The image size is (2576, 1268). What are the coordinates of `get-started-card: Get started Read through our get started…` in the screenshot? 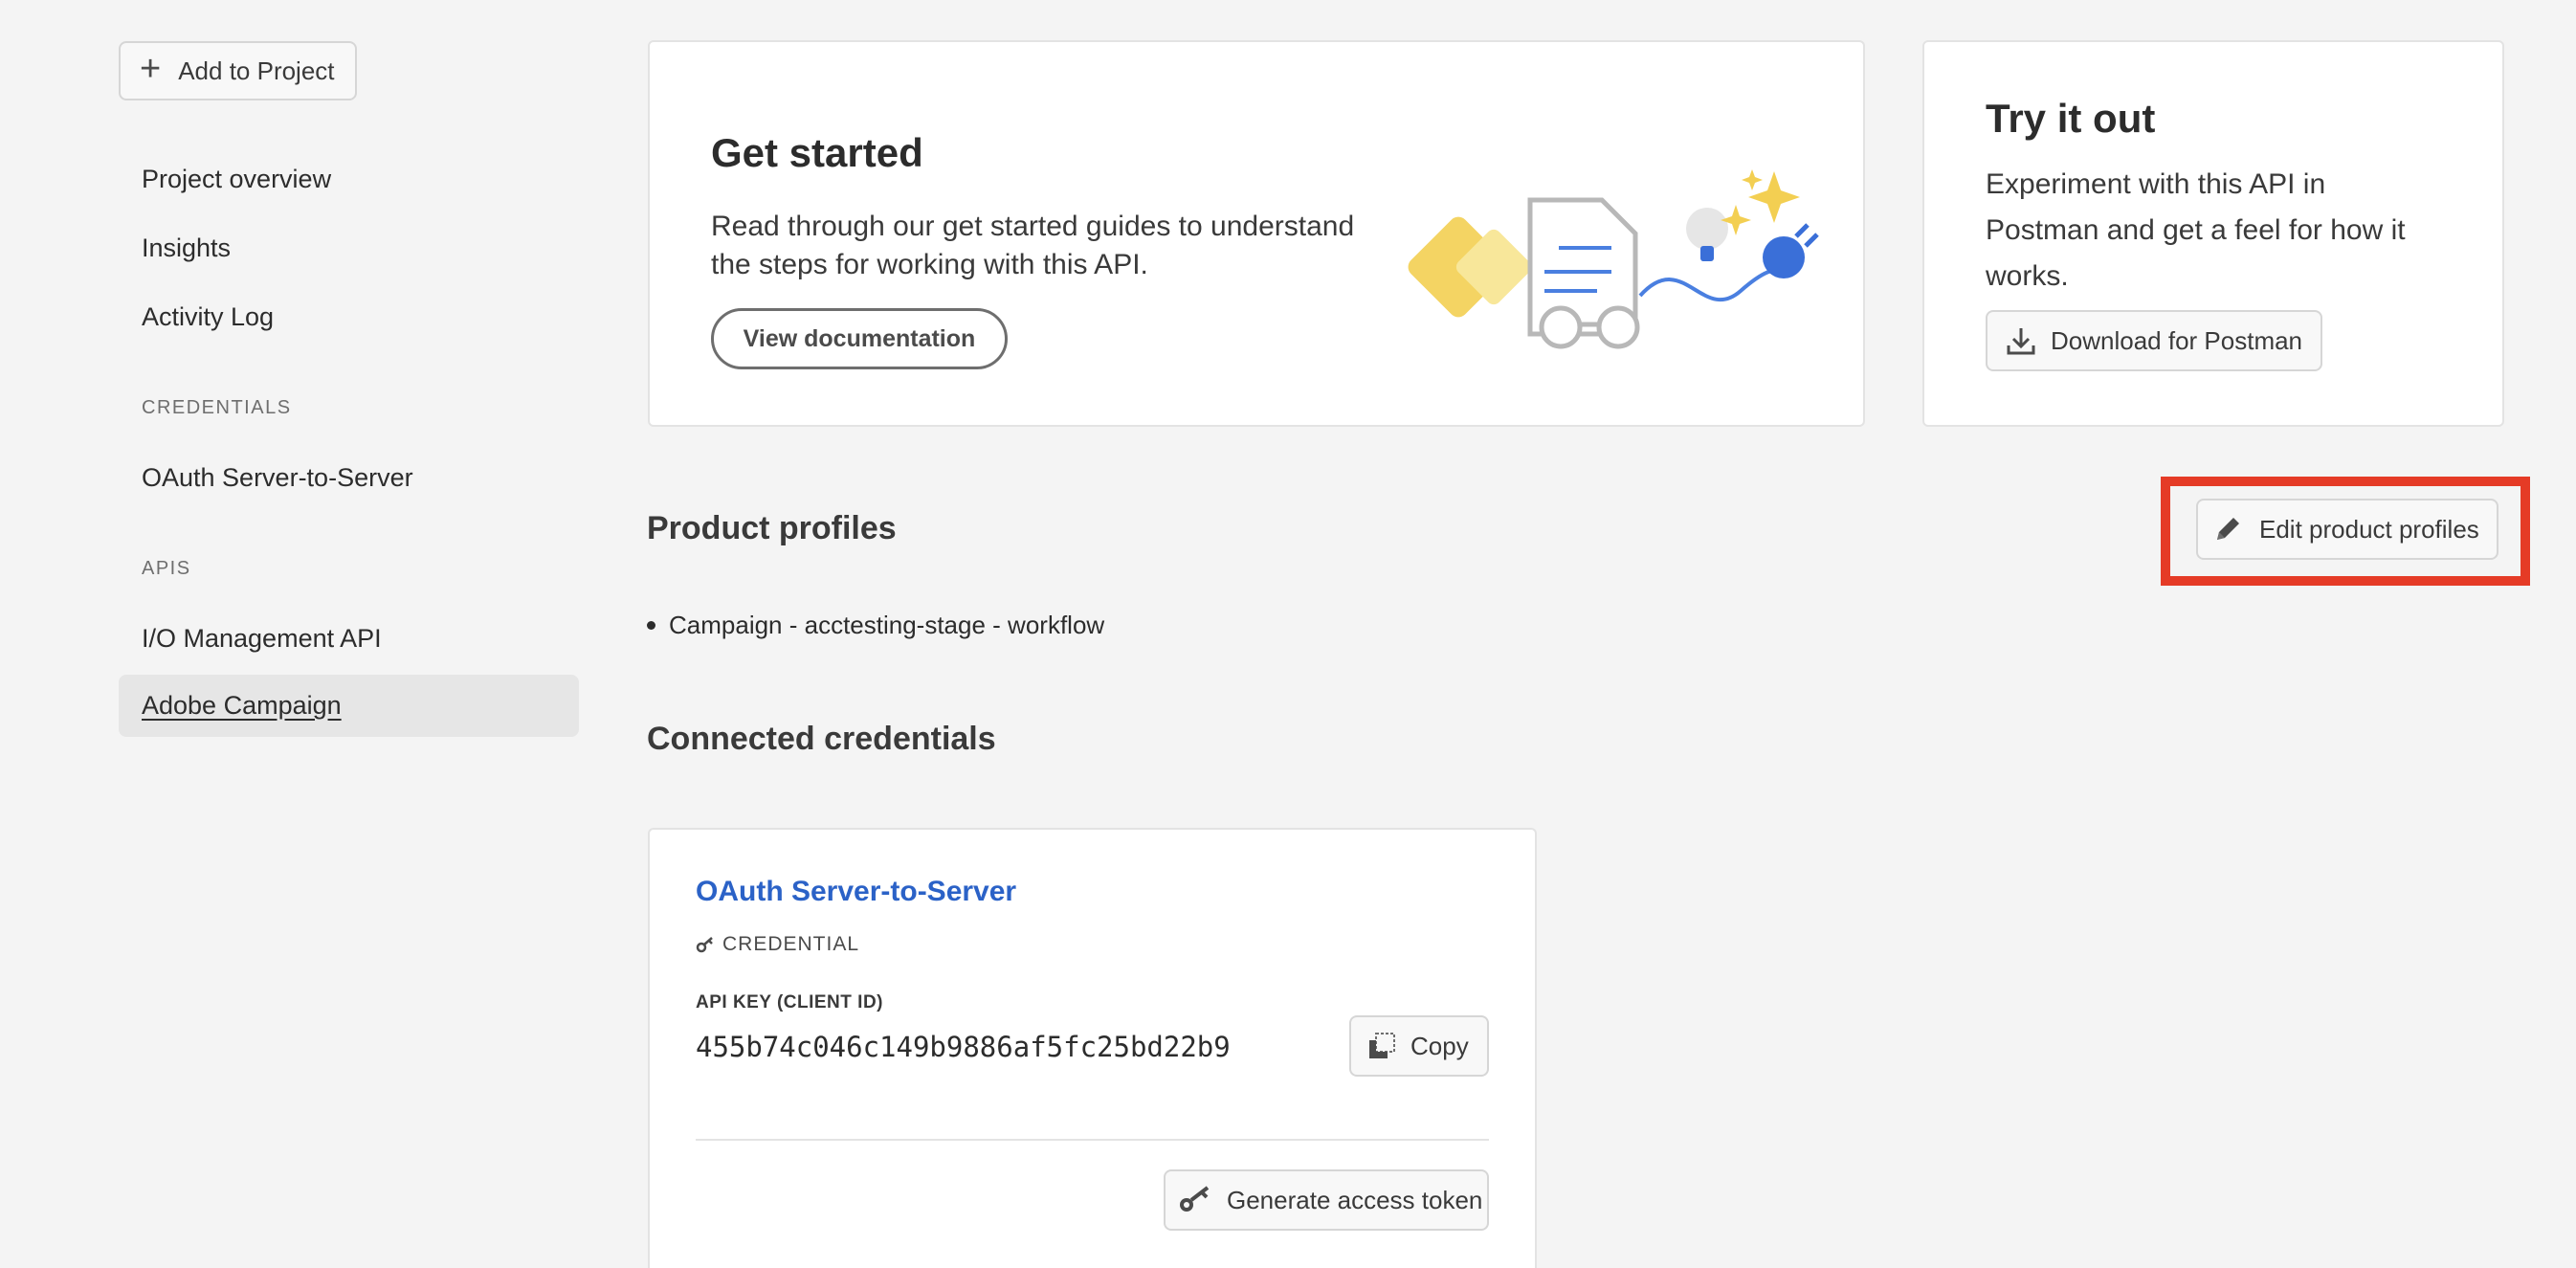 It's located at (1256, 233).